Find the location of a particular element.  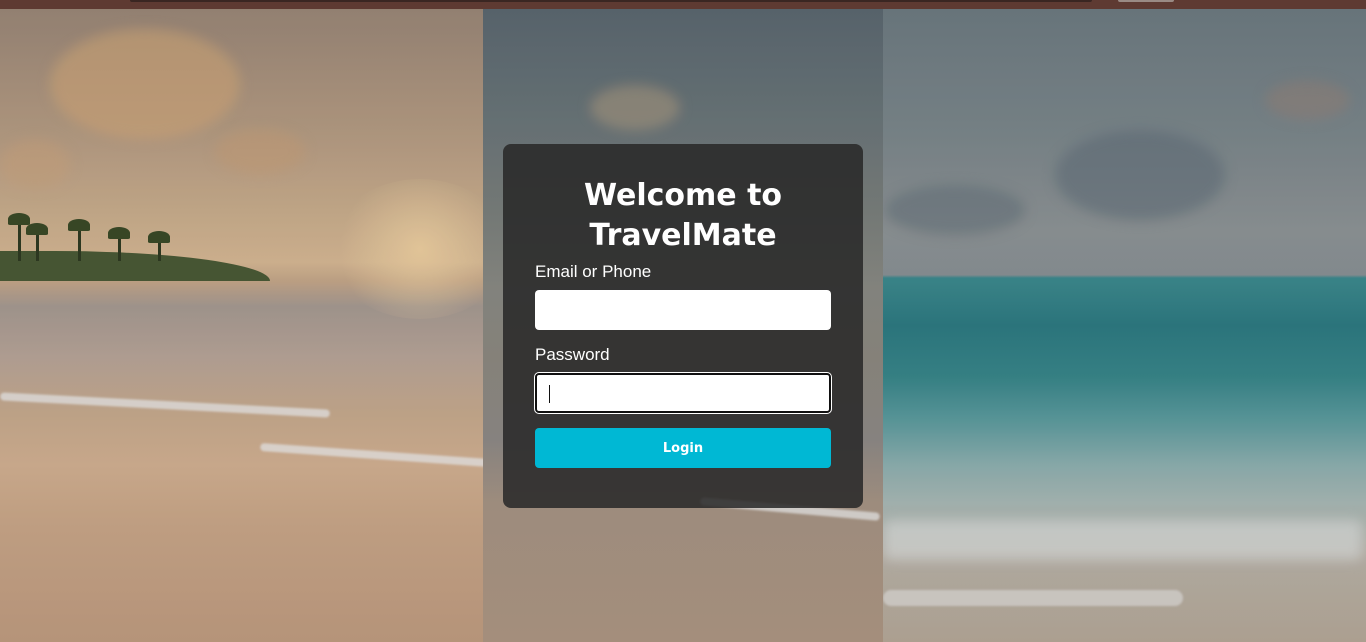

email-label: Email or Phone is located at coordinates (593, 271).